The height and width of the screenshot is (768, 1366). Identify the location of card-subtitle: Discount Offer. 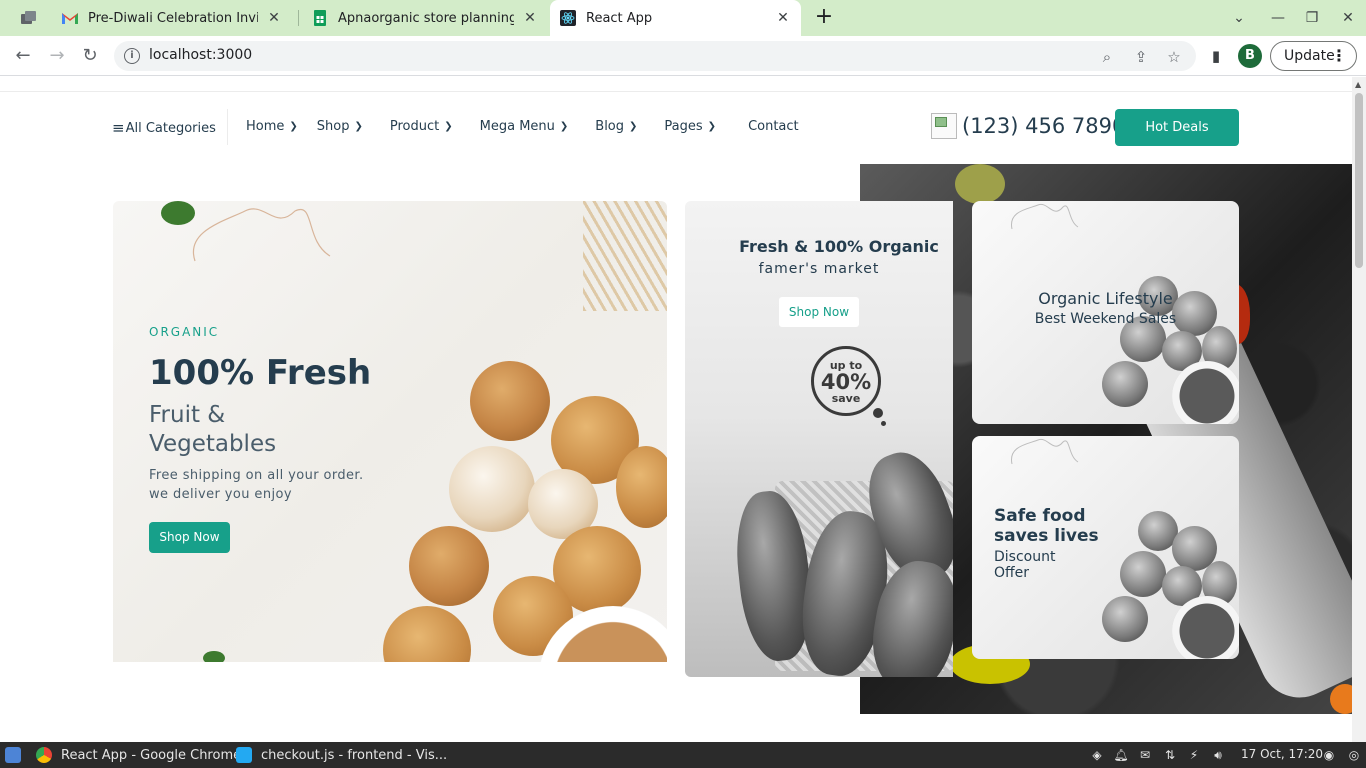
(1049, 565).